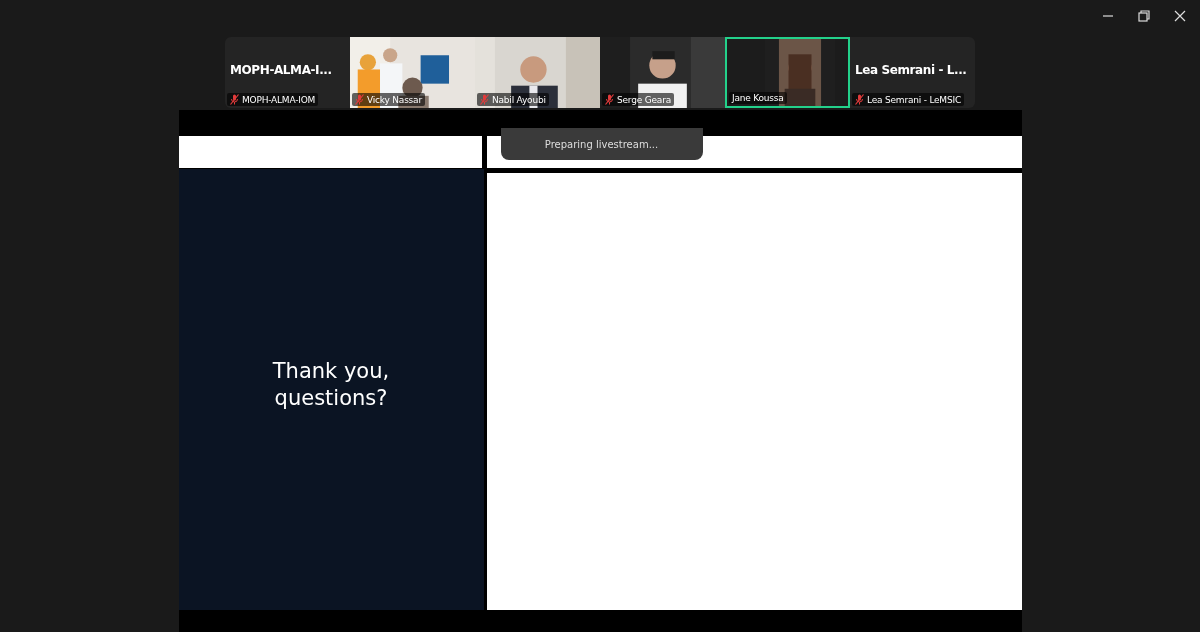 Image resolution: width=1200 pixels, height=632 pixels. Describe the element at coordinates (787, 72) in the screenshot. I see `participant-tile: Jane Koussa` at that location.